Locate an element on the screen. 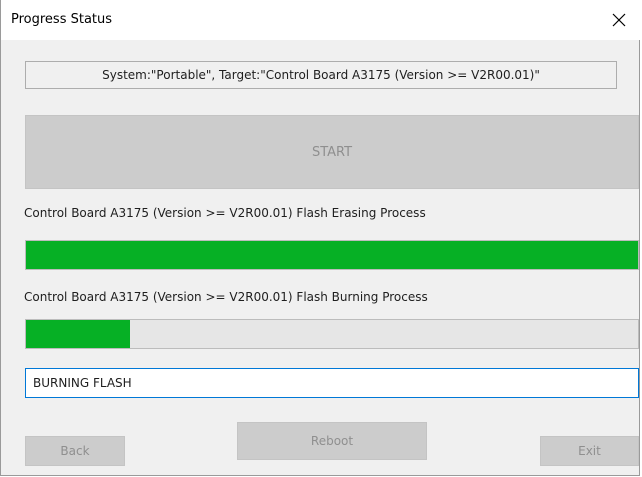 This screenshot has width=642, height=477. erase-progress-bar is located at coordinates (332, 255).